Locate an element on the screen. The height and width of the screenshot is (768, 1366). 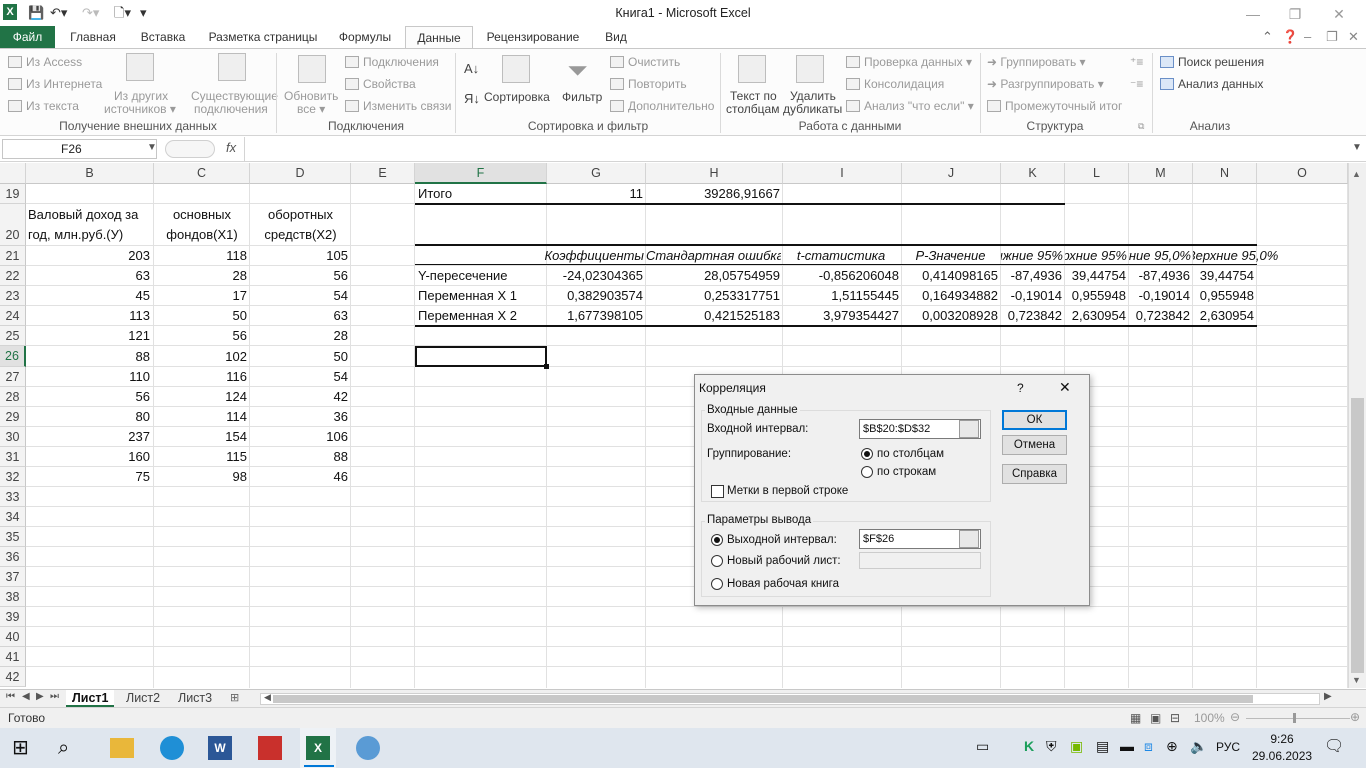
table-cell: 237 is located at coordinates (88, 437).